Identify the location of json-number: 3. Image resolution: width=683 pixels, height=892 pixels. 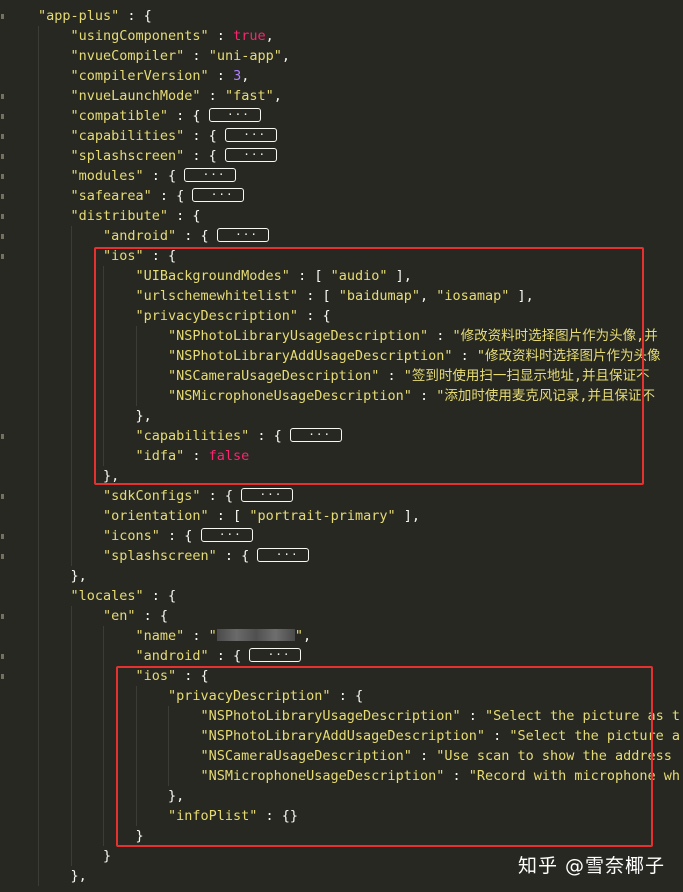
(237, 76).